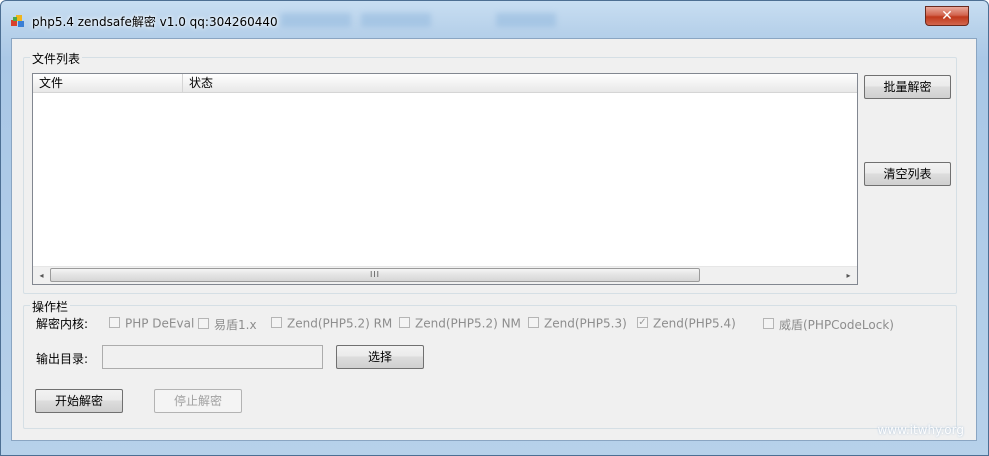  I want to click on kernel-option-zend54: ✓ Zend(PHP5.4), so click(686, 324).